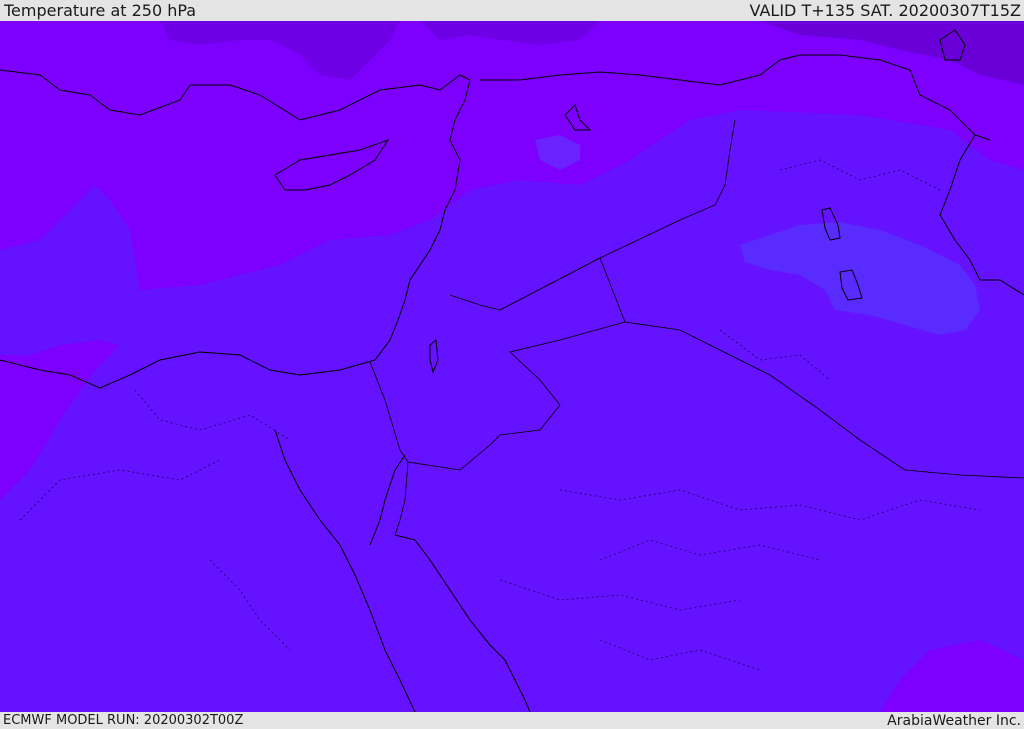 The width and height of the screenshot is (1024, 729). What do you see at coordinates (123, 720) in the screenshot?
I see `model-run: ECMWF MODEL RUN: 20200302T00Z` at bounding box center [123, 720].